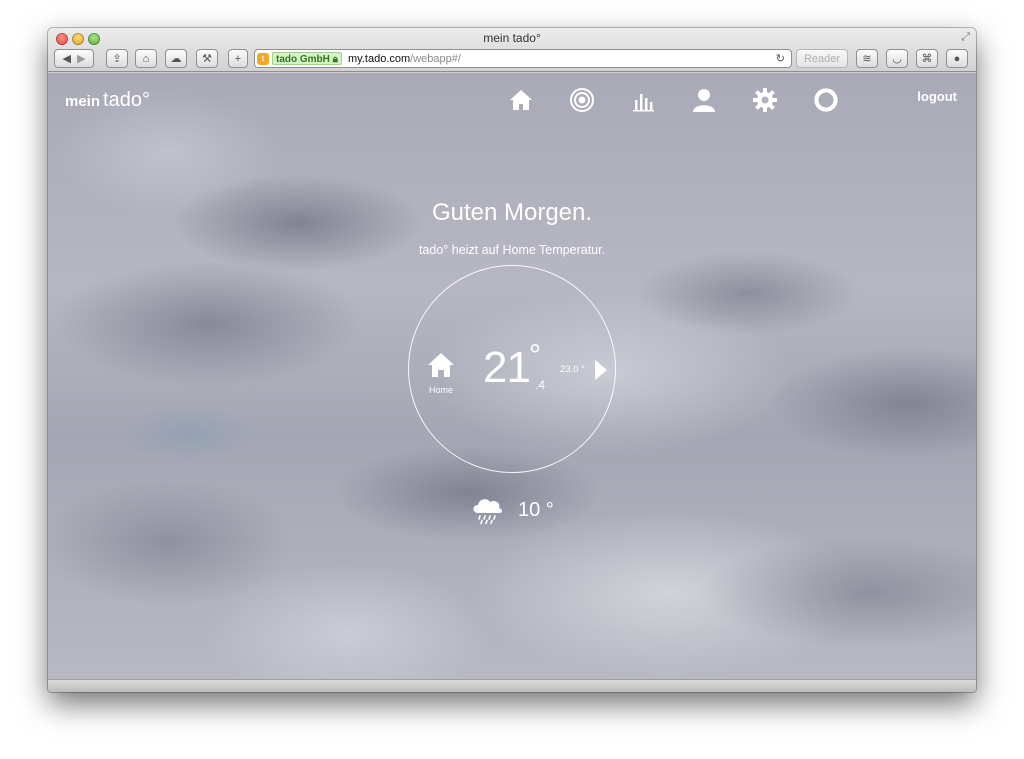 This screenshot has height=759, width=1024. Describe the element at coordinates (582, 100) in the screenshot. I see `nav-target-icon` at that location.